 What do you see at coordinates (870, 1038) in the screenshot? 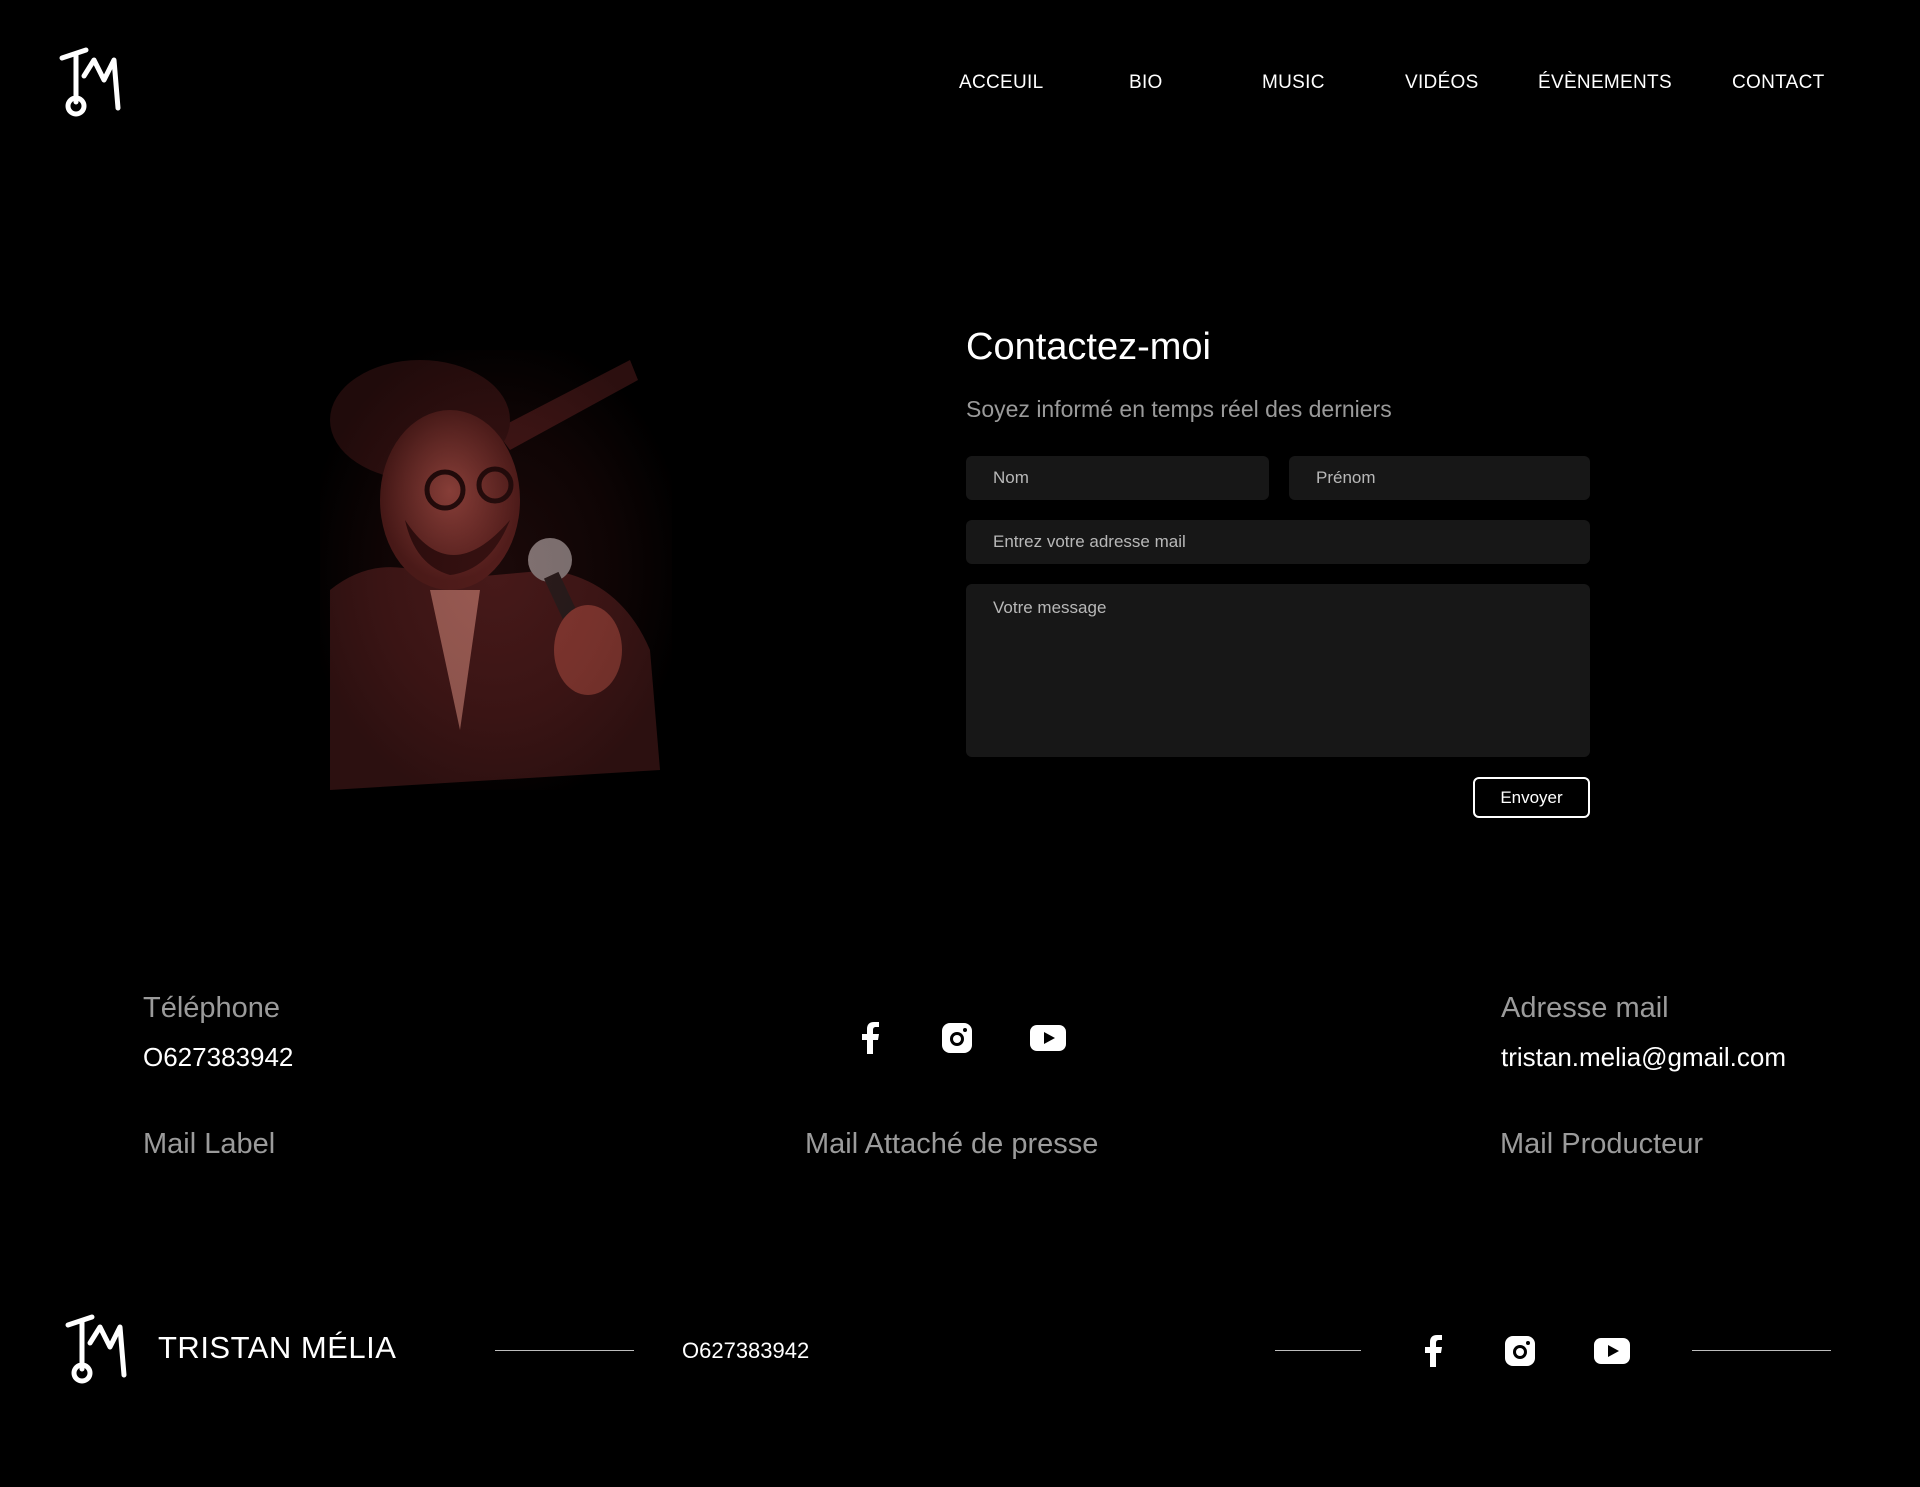
I see `facebook-icon` at bounding box center [870, 1038].